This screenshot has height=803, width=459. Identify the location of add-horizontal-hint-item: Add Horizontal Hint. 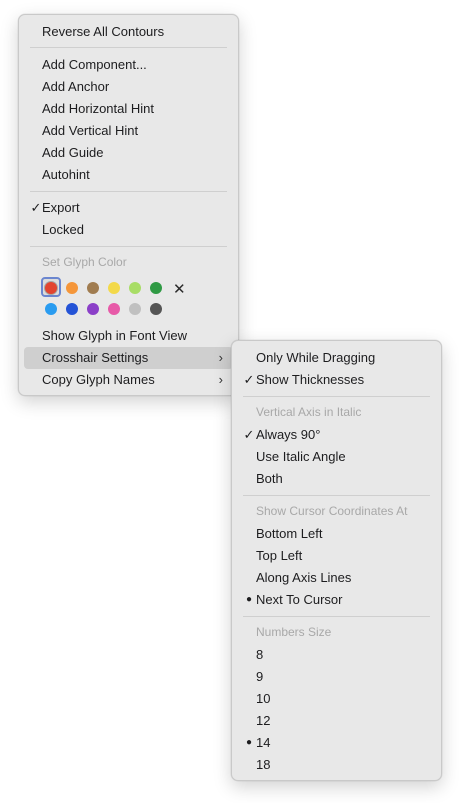
(128, 109).